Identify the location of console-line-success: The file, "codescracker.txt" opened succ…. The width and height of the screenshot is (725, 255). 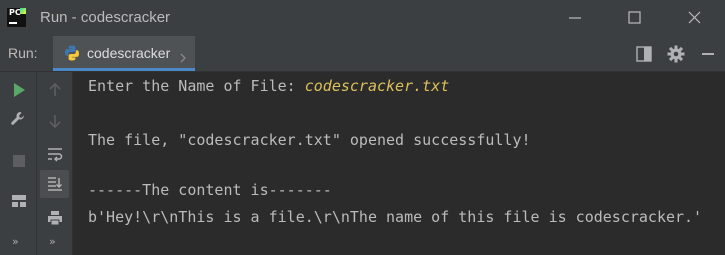
(309, 140).